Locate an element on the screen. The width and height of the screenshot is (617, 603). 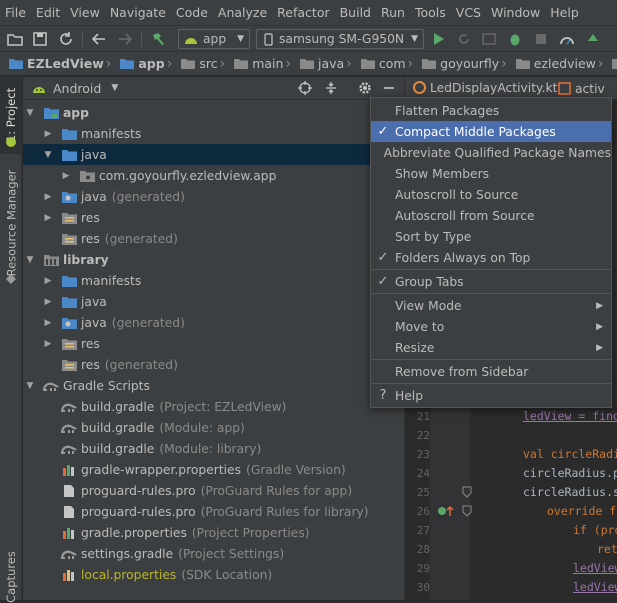
tree-row: ▼ library is located at coordinates (213, 259).